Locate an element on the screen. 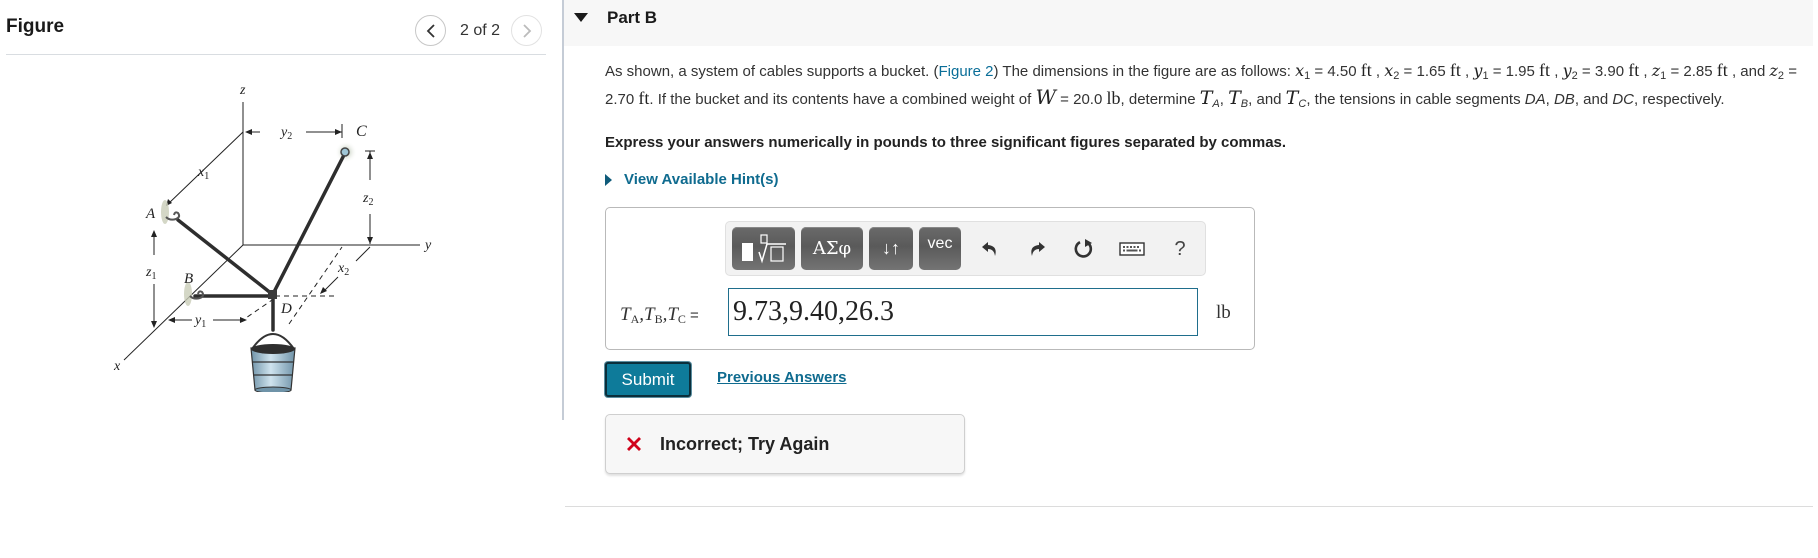  templates-icon is located at coordinates (763, 248).